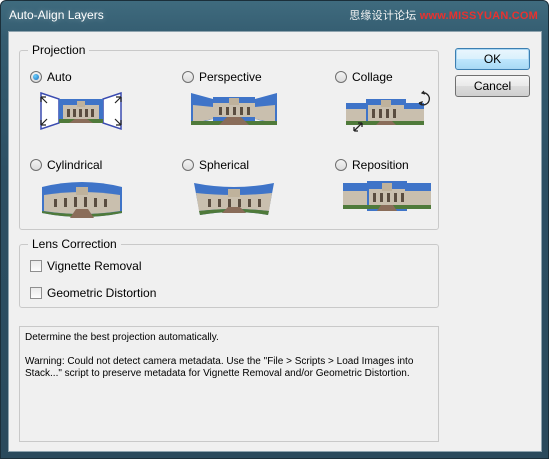  I want to click on checkbox-vignette-removal: Vignette Removal, so click(86, 266).